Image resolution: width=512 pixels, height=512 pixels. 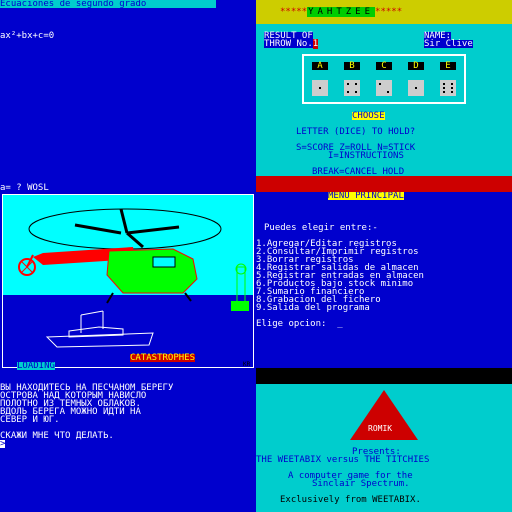 I want to click on throw-label: THROW No.1, so click(x=291, y=44).